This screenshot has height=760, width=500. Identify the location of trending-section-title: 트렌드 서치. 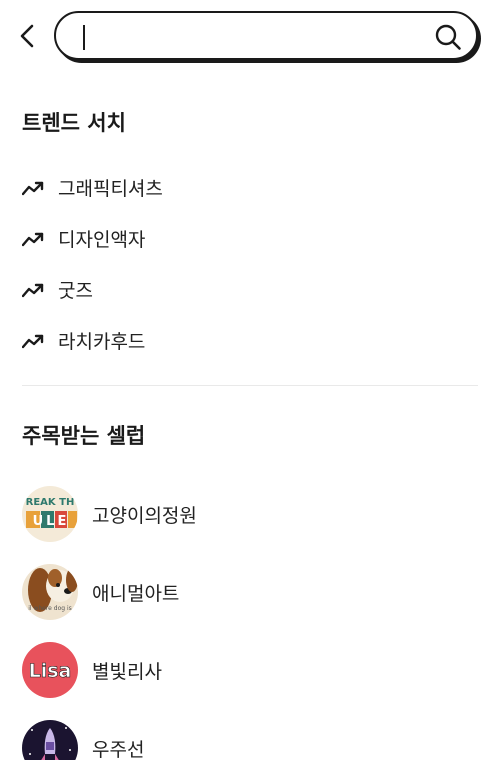
(74, 123).